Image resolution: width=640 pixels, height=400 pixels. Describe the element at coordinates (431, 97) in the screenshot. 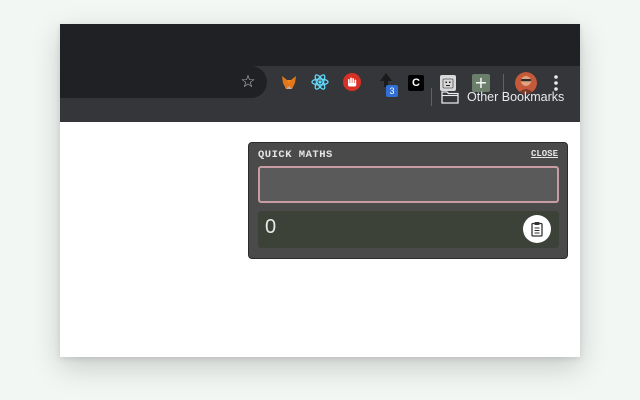

I see `bookmarks-divider` at that location.